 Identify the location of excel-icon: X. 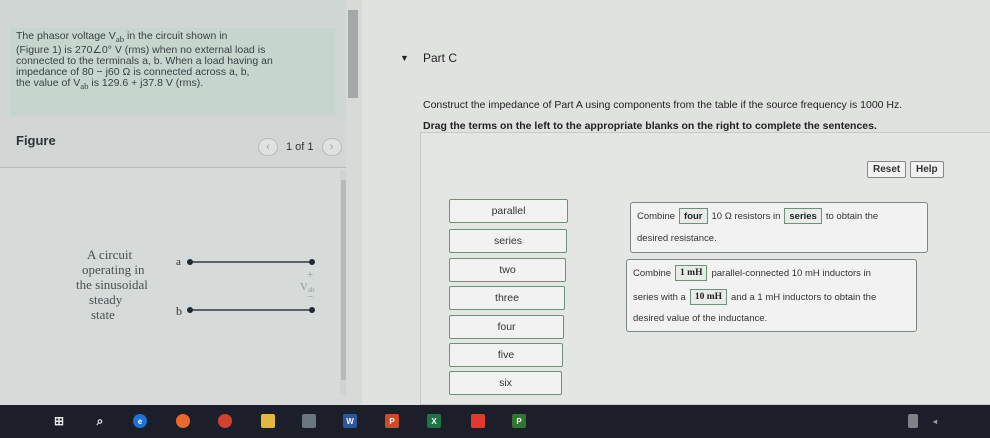
(434, 421).